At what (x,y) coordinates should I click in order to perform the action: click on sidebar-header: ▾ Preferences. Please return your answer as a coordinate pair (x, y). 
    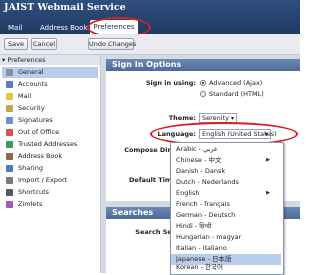
    Looking at the image, I should click on (50, 60).